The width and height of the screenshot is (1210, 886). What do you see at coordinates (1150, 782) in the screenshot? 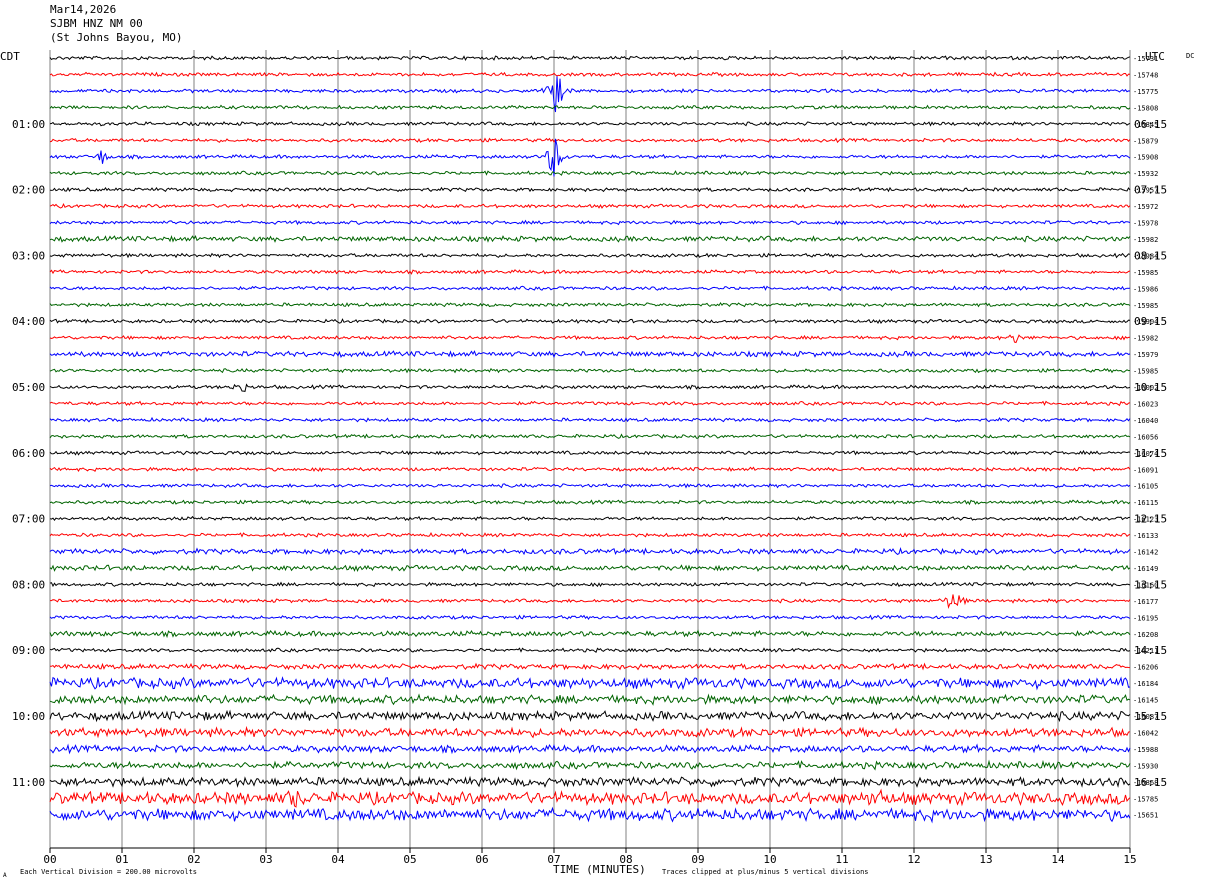
I see `utc-hour-label: 16:15` at bounding box center [1150, 782].